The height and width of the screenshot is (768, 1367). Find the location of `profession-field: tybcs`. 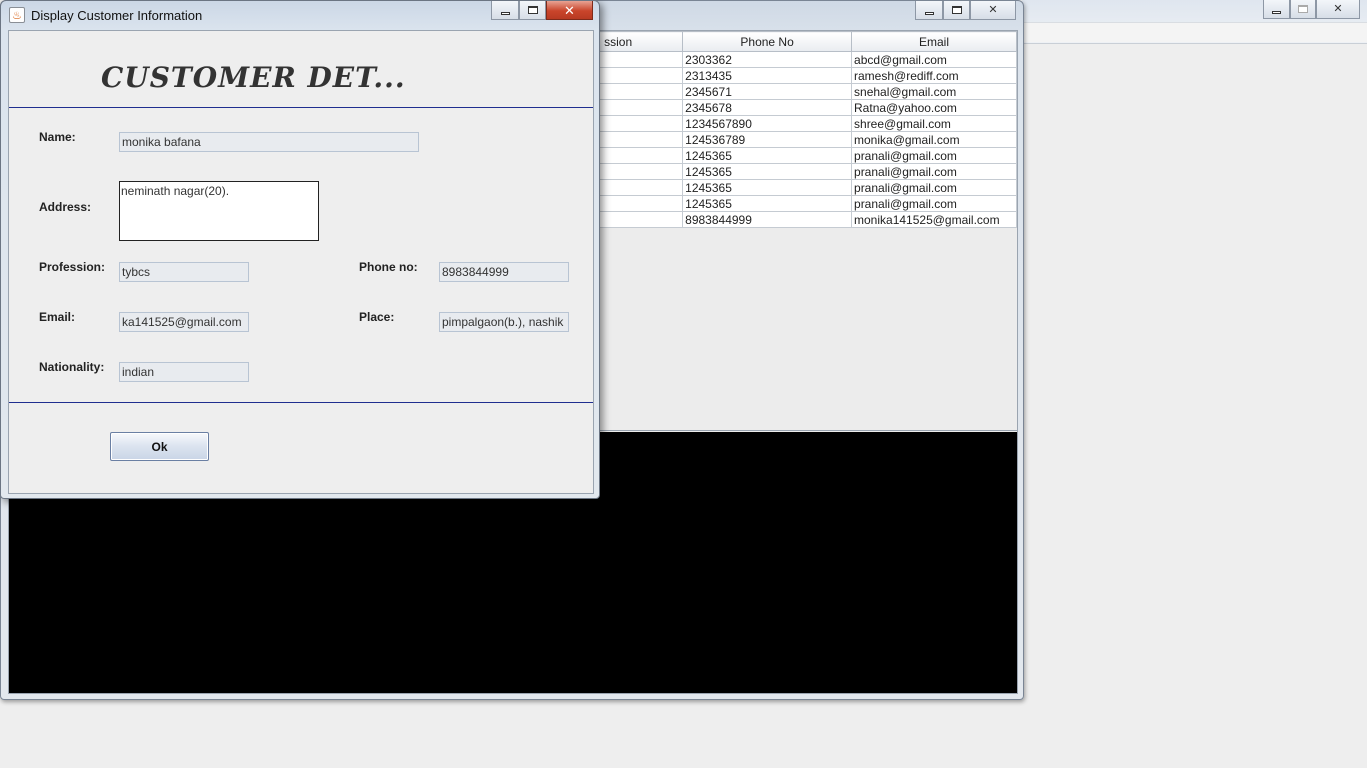

profession-field: tybcs is located at coordinates (184, 272).